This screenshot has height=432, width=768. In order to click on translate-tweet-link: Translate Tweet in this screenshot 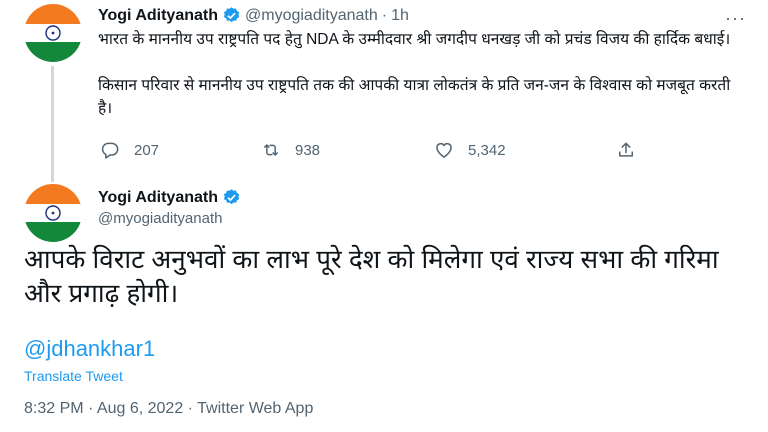, I will do `click(73, 376)`.